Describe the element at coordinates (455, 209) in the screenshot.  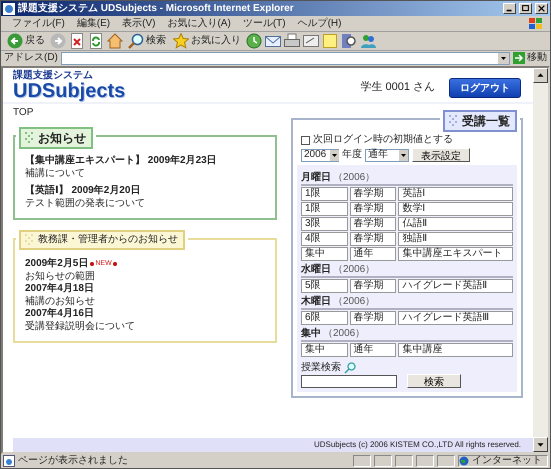
I see `table-cell: 数学Ⅰ` at that location.